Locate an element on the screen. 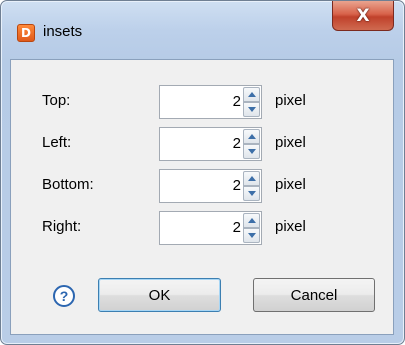 Image resolution: width=405 pixels, height=345 pixels. right-unit-label: pixel is located at coordinates (290, 226).